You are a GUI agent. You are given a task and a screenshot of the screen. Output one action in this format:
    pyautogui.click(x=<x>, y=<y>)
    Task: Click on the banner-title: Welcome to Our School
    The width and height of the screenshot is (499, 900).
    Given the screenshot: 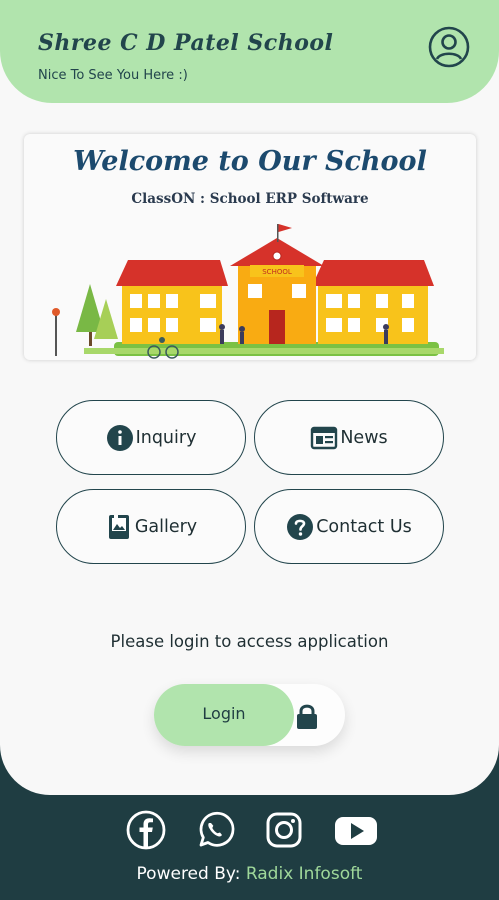 What is the action you would take?
    pyautogui.click(x=250, y=161)
    